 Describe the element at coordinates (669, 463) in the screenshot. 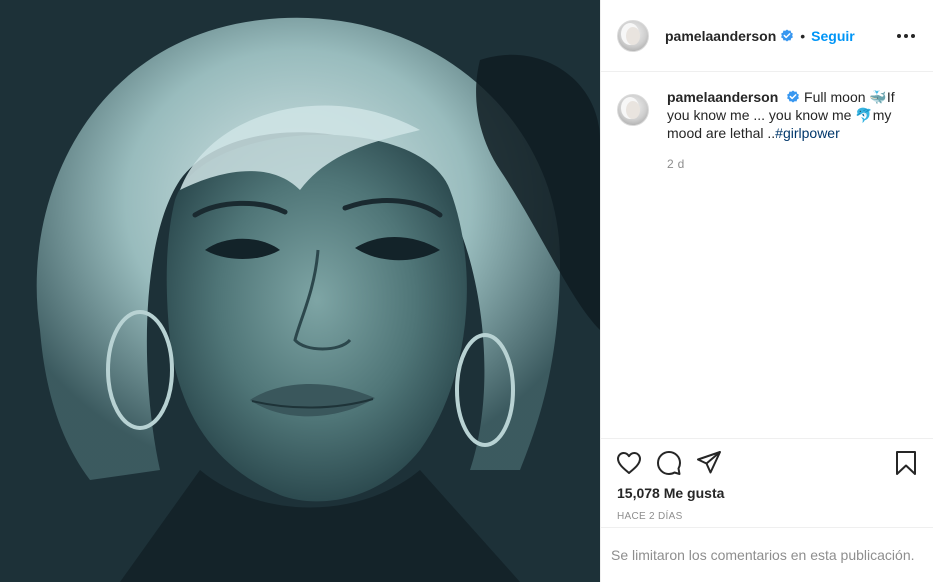

I see `comment-icon` at that location.